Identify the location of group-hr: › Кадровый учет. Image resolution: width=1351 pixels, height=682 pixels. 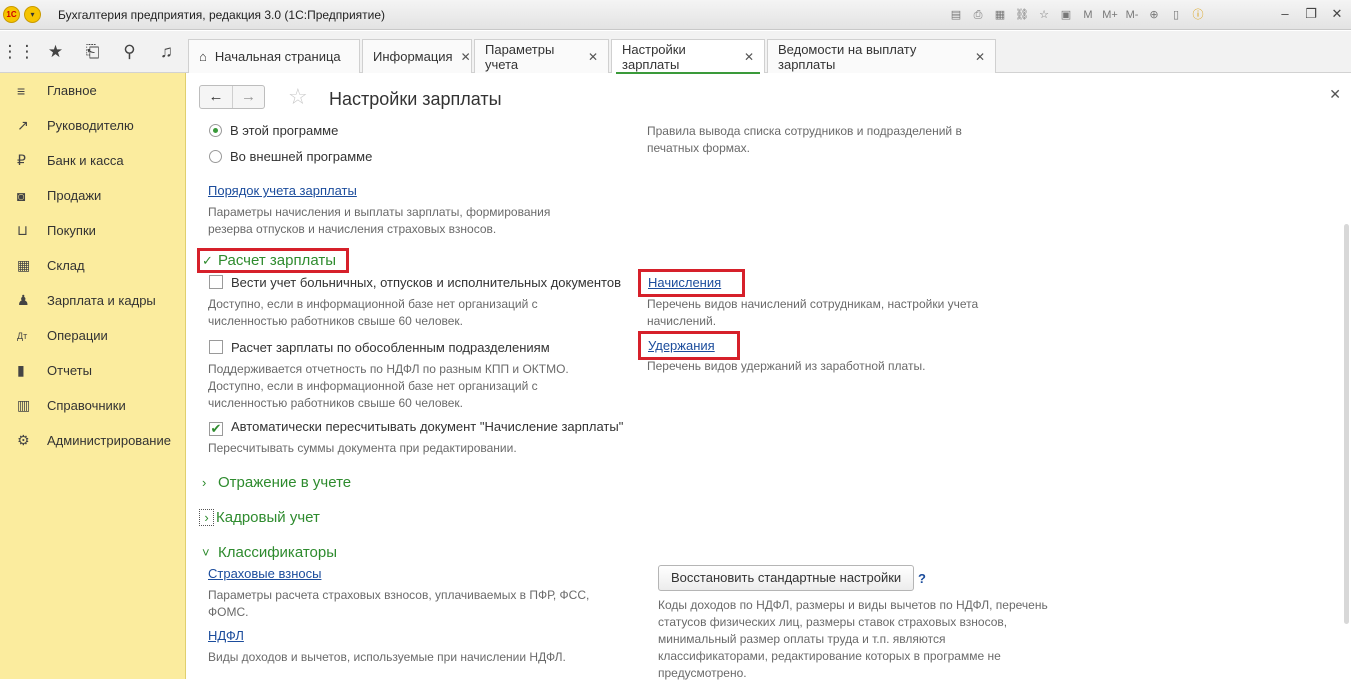
(259, 517).